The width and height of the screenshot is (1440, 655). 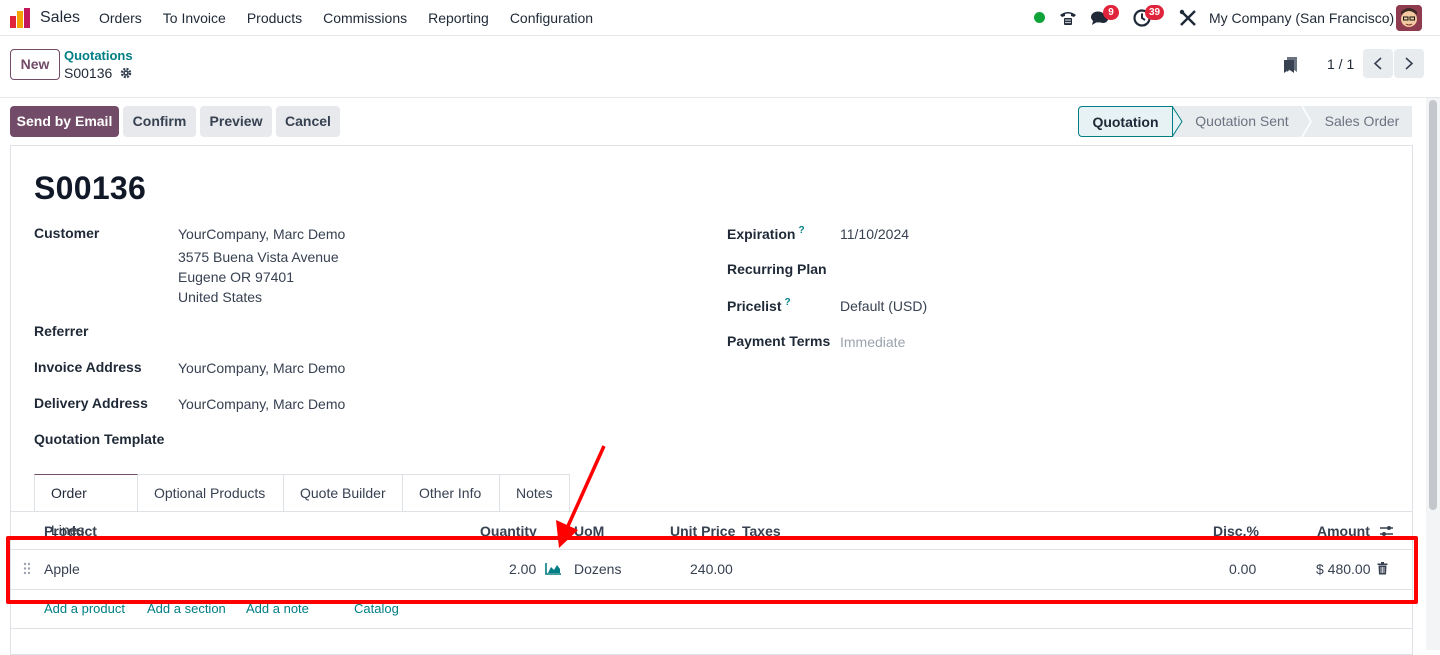 I want to click on user-avatar-image, so click(x=1409, y=18).